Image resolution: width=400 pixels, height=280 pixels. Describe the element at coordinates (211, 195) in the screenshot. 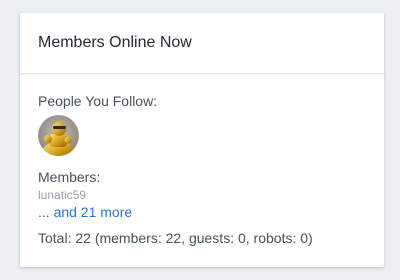

I see `member-link-lunatic59: lunatic59` at that location.